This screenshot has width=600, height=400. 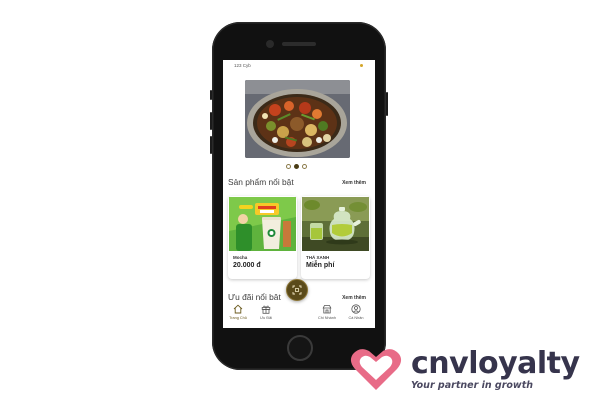 What do you see at coordinates (376, 369) in the screenshot?
I see `heart-logo-icon` at bounding box center [376, 369].